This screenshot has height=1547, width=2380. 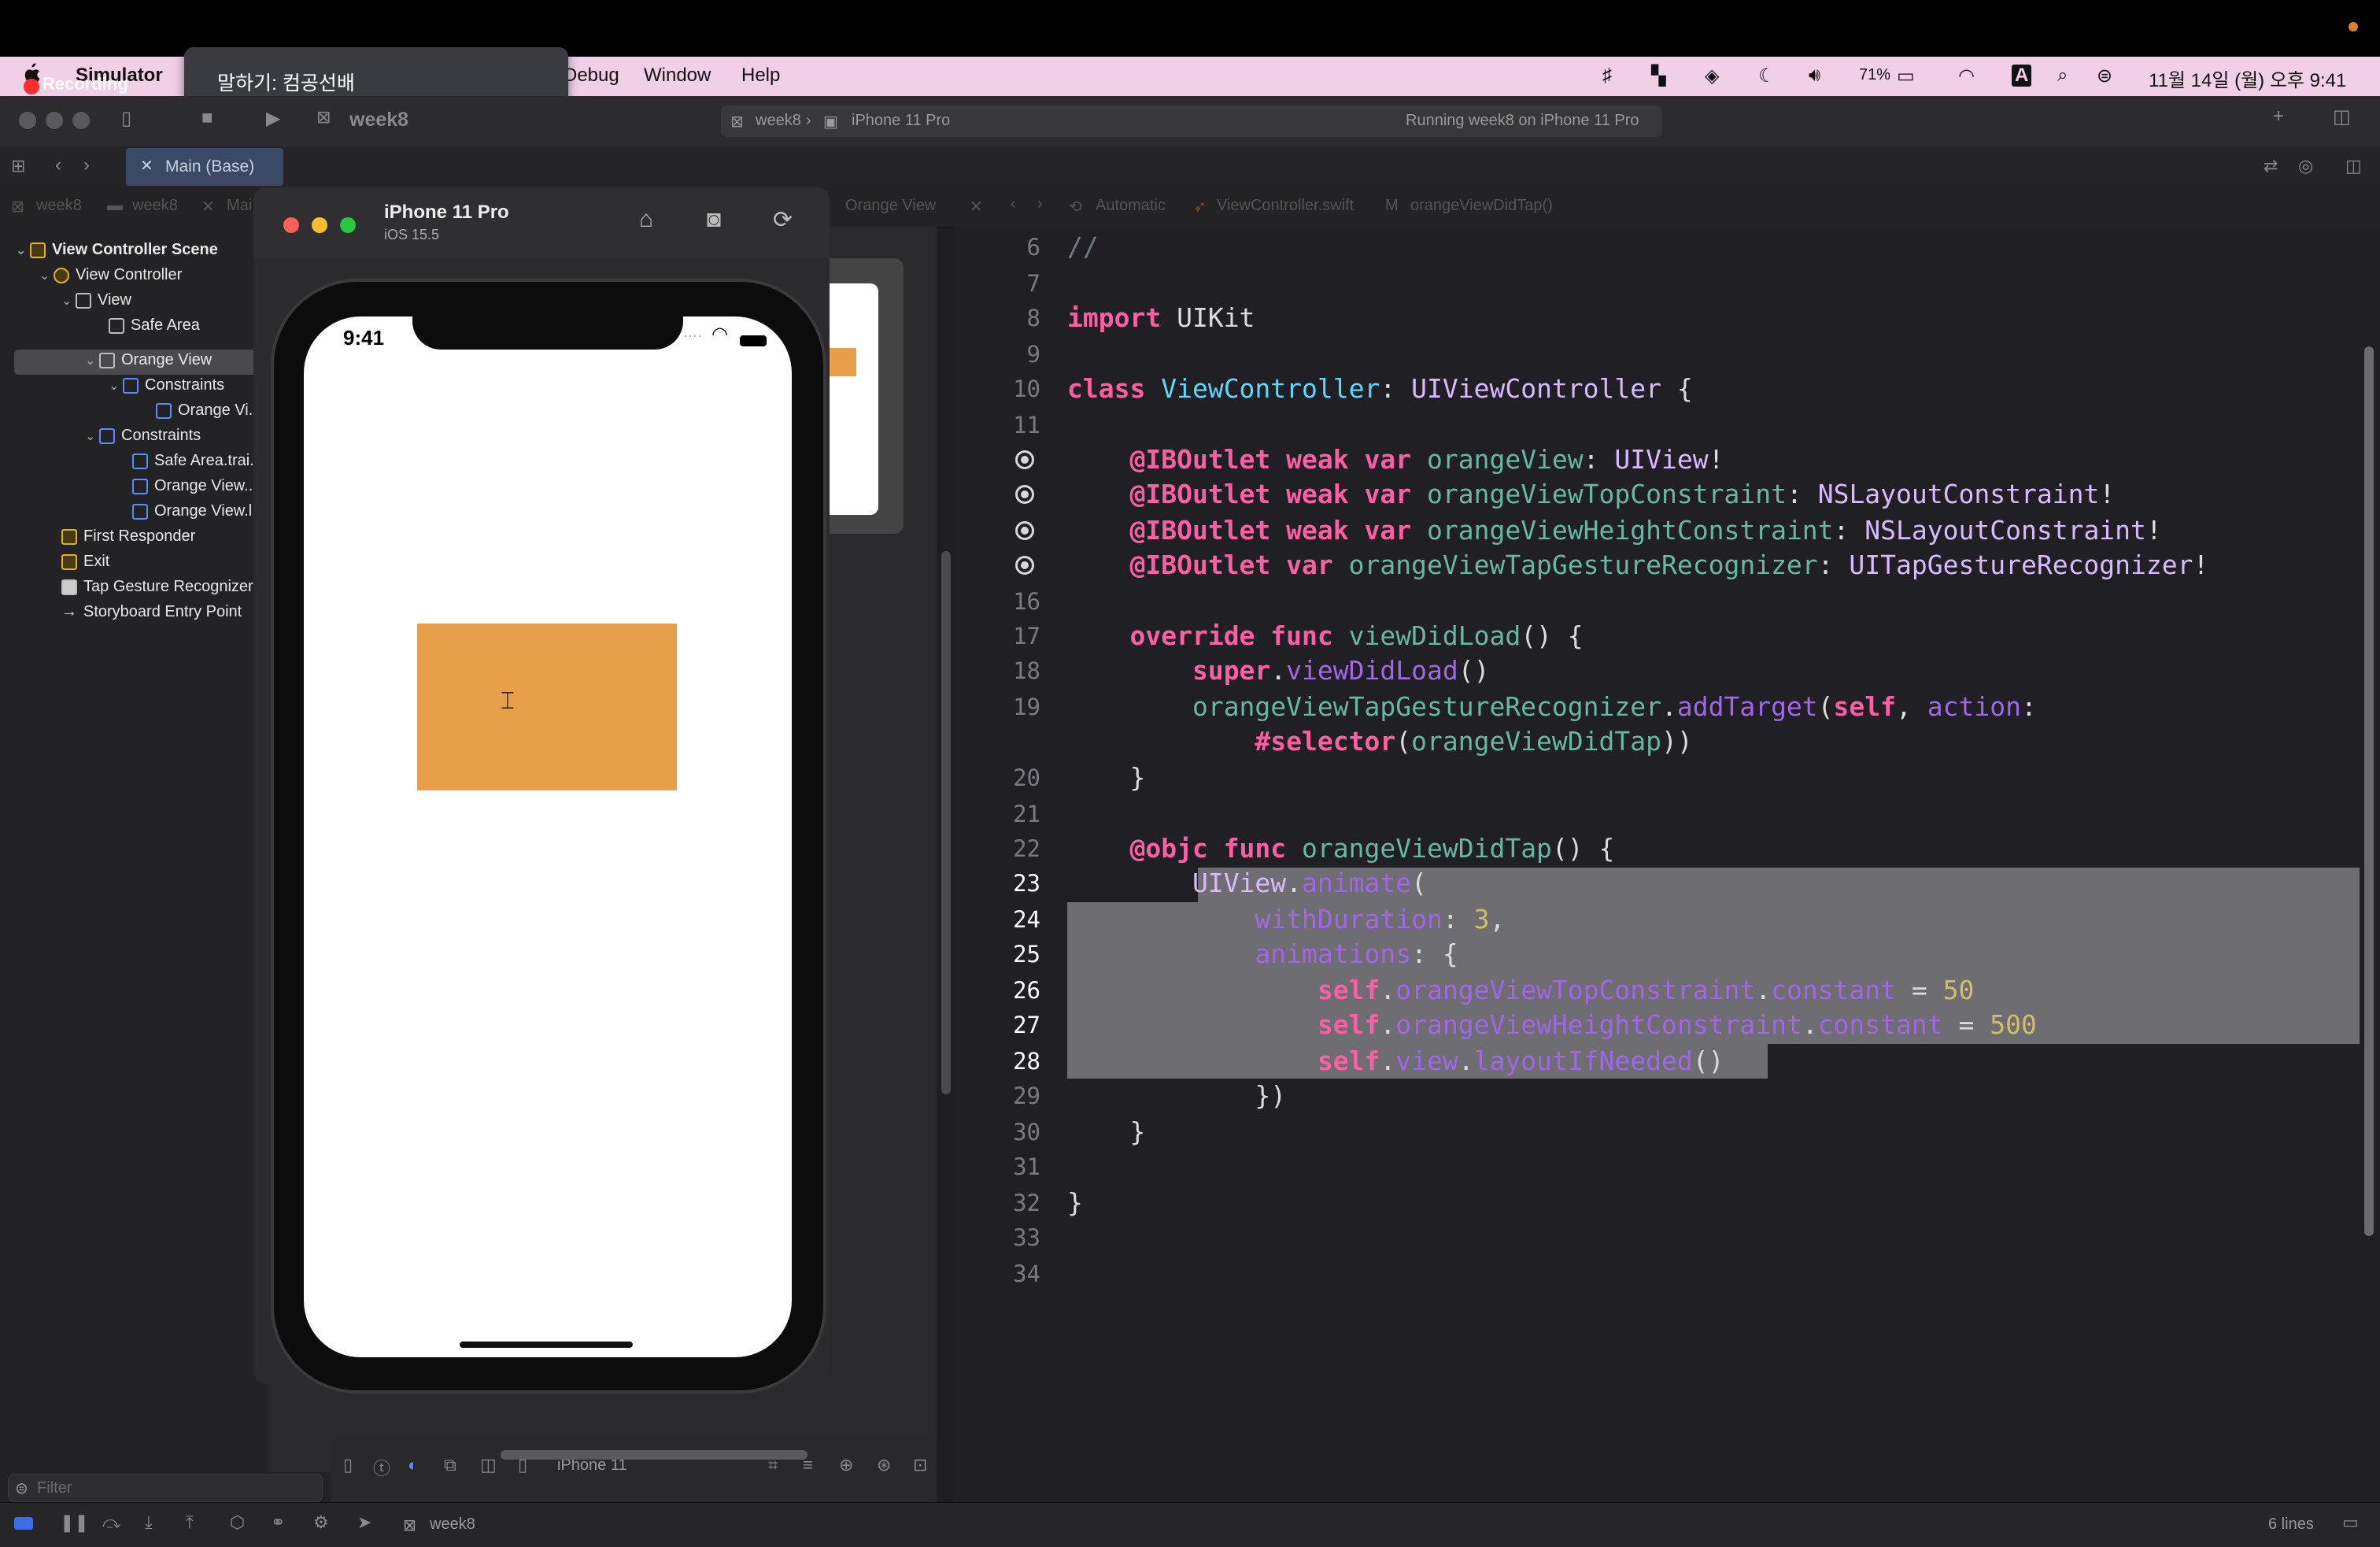 What do you see at coordinates (27, 120) in the screenshot?
I see `window-close-button` at bounding box center [27, 120].